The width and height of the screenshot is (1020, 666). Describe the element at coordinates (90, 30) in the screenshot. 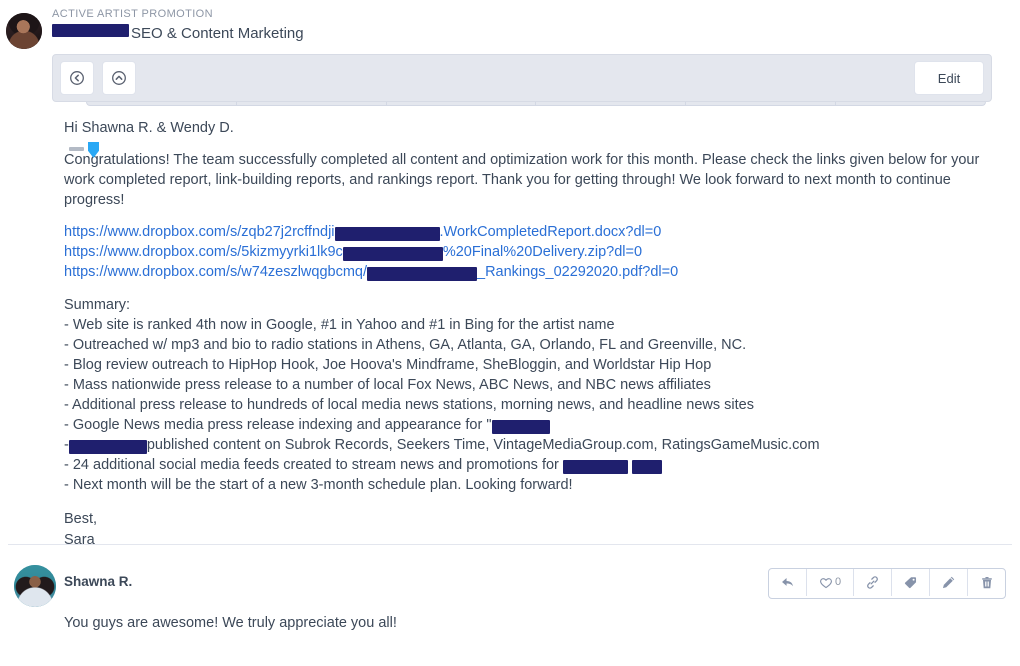

I see `redacted-client-name` at that location.